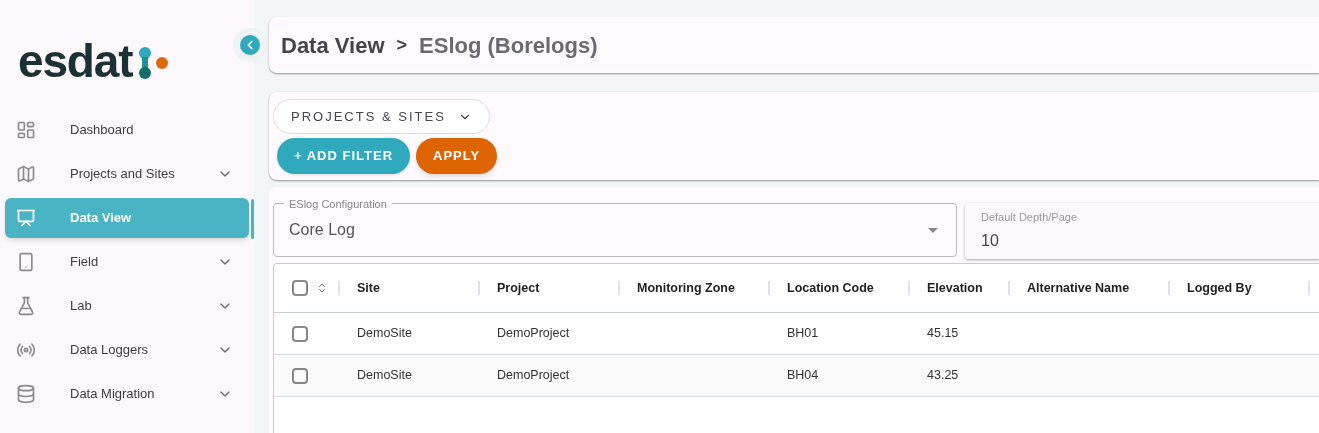  I want to click on table-cell: 43.25, so click(943, 375).